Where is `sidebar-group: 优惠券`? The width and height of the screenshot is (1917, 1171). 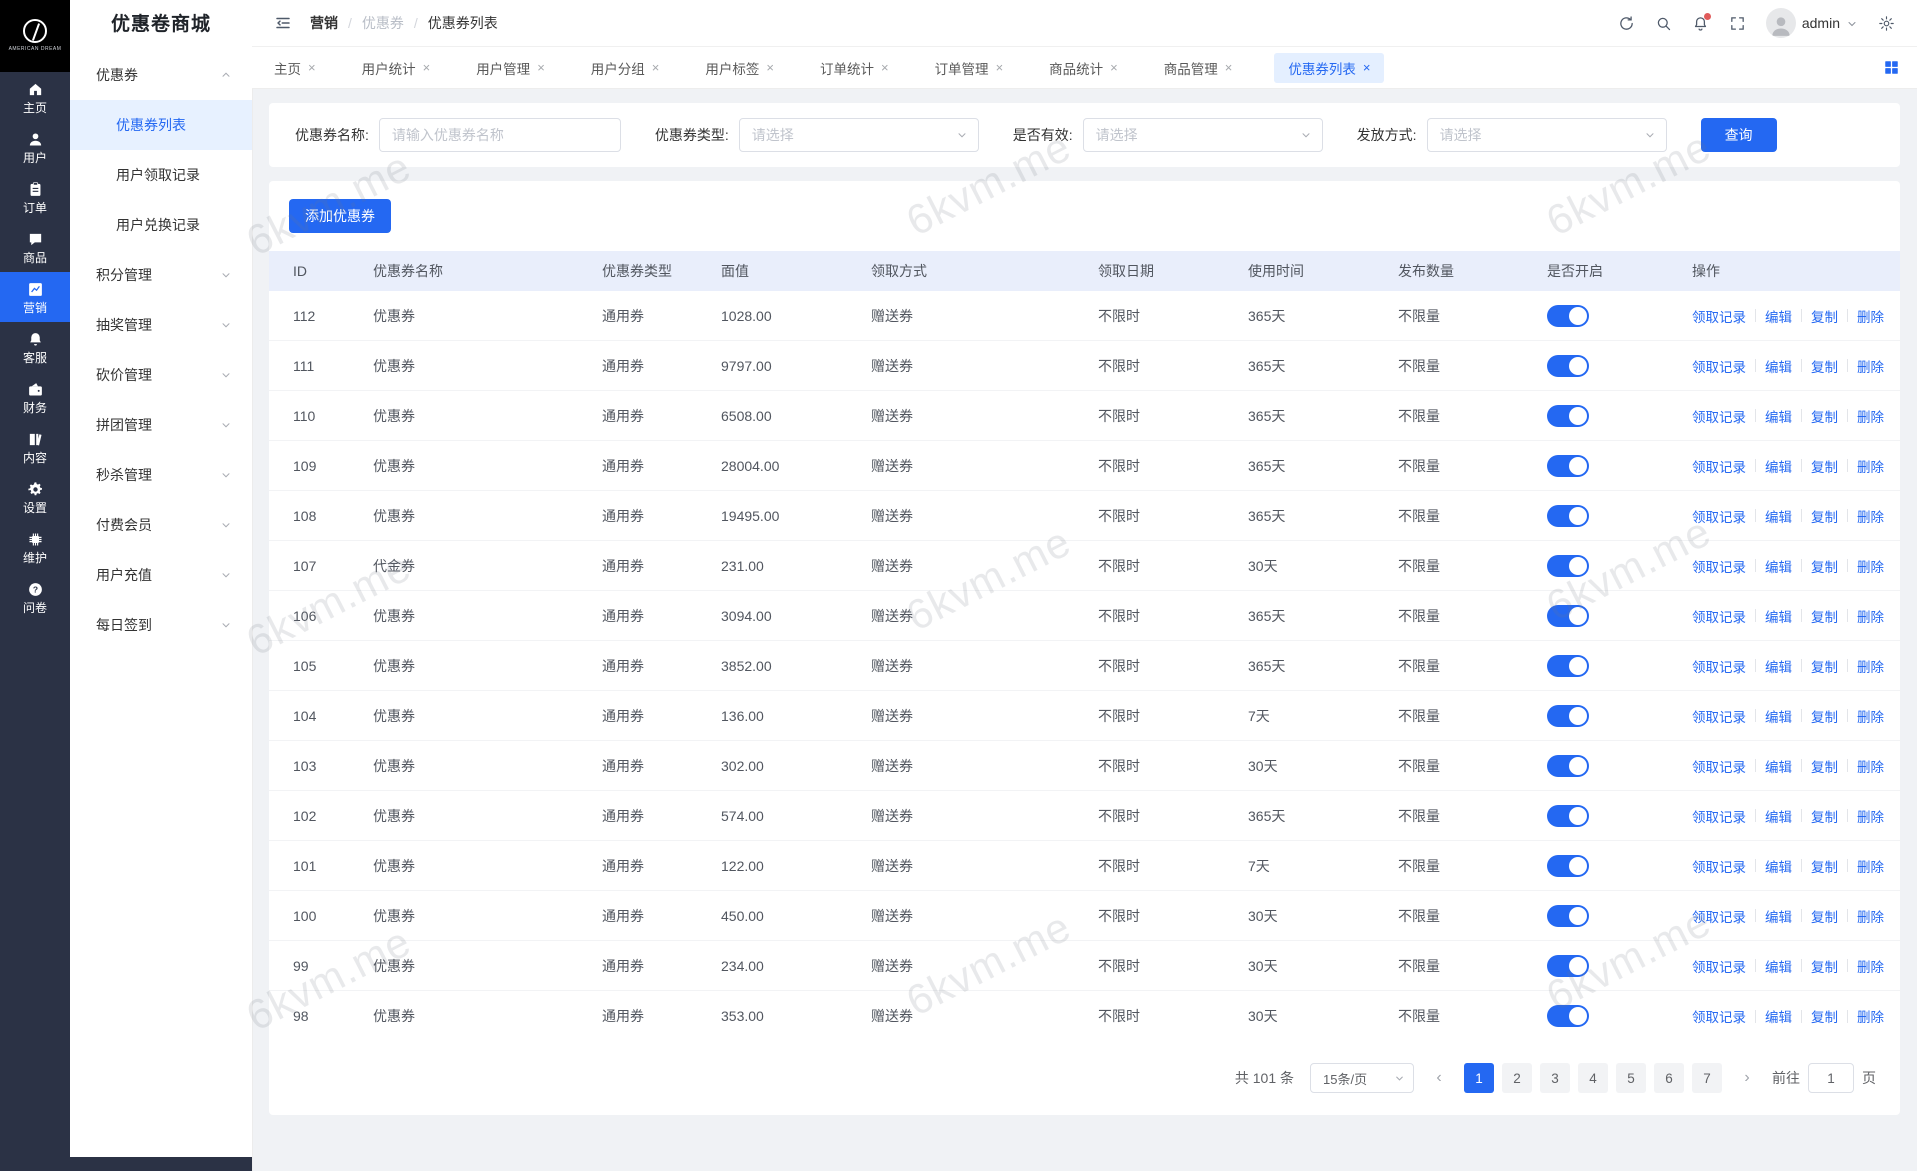 sidebar-group: 优惠券 is located at coordinates (161, 75).